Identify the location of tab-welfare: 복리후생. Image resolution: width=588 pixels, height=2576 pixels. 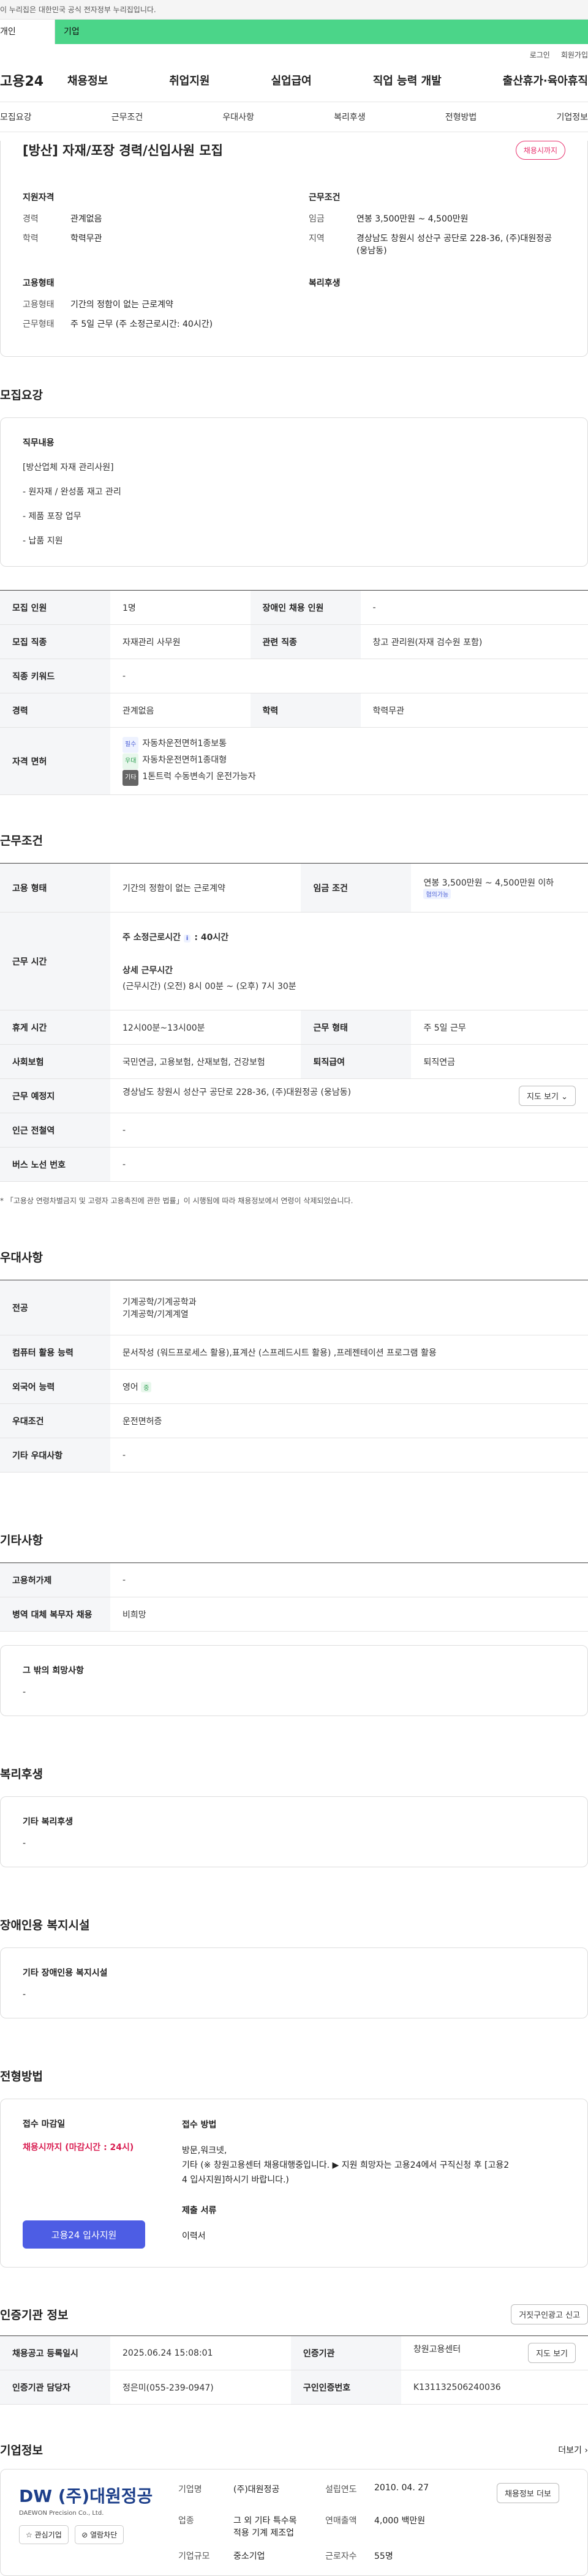
(350, 117).